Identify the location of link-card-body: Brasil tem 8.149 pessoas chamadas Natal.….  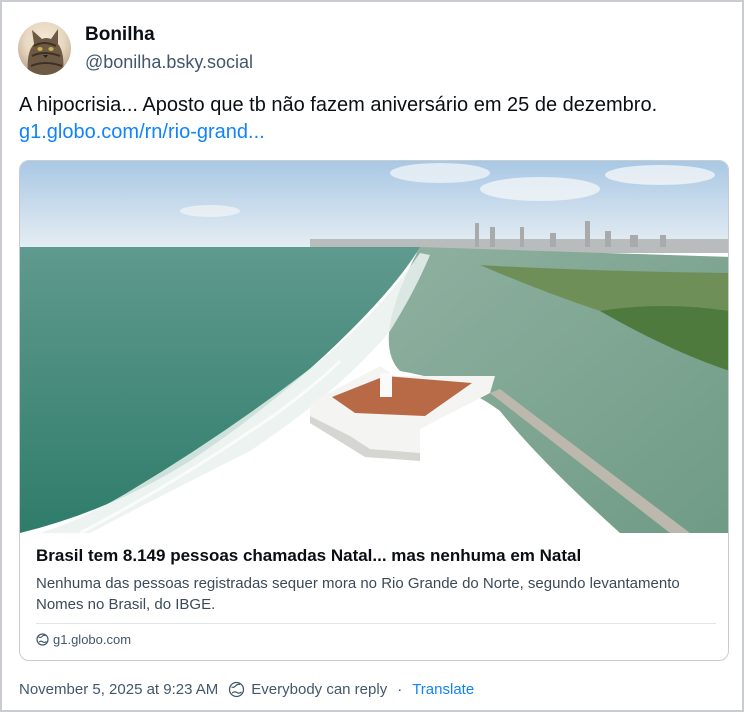
(376, 596).